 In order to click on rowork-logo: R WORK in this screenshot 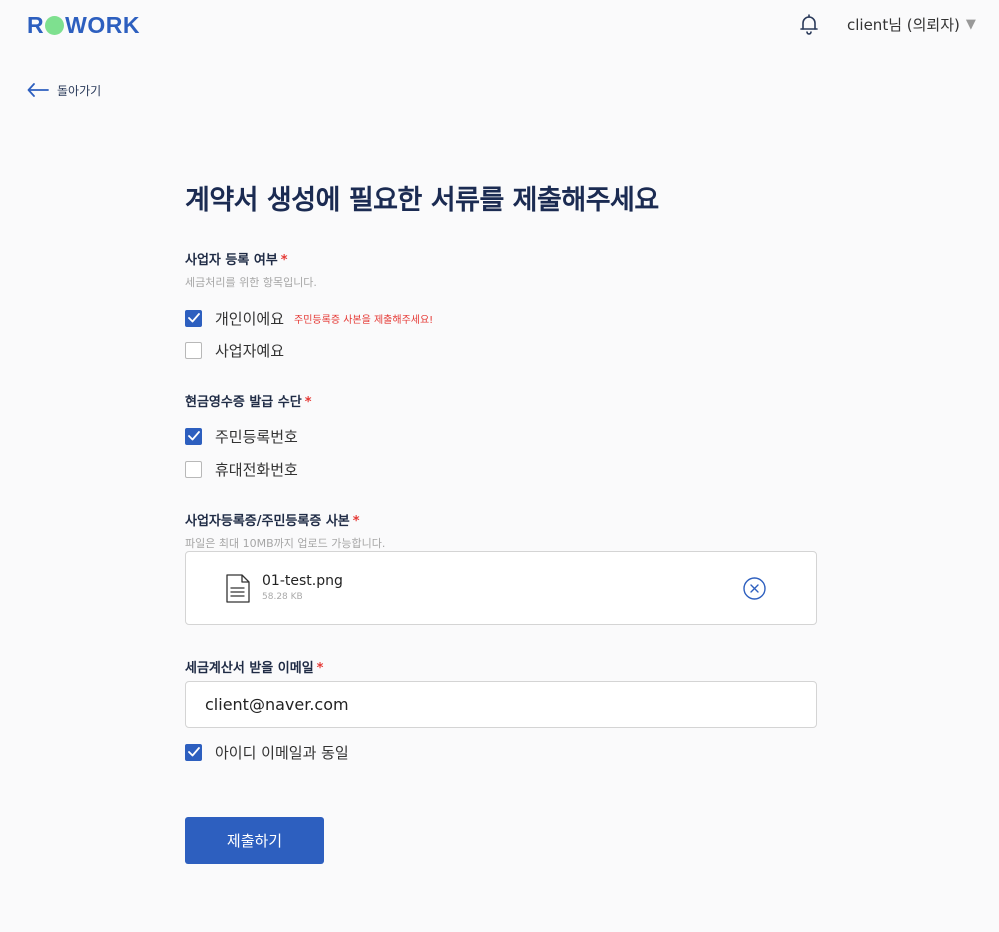, I will do `click(83, 25)`.